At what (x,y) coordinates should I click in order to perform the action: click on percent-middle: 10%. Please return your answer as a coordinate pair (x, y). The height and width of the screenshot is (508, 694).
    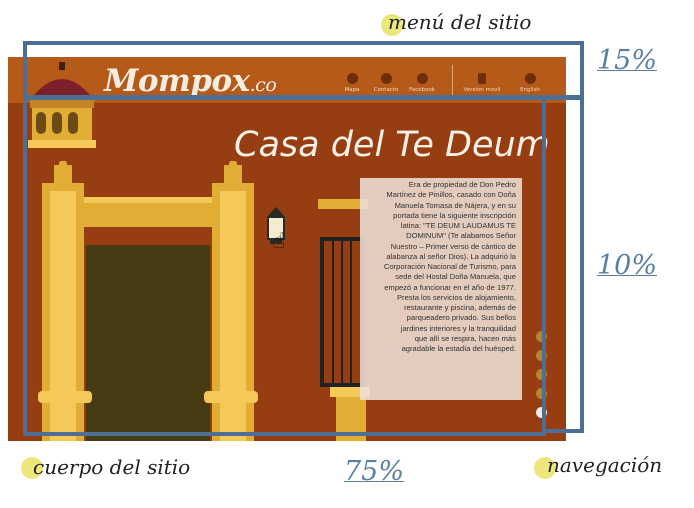
    Looking at the image, I should click on (627, 265).